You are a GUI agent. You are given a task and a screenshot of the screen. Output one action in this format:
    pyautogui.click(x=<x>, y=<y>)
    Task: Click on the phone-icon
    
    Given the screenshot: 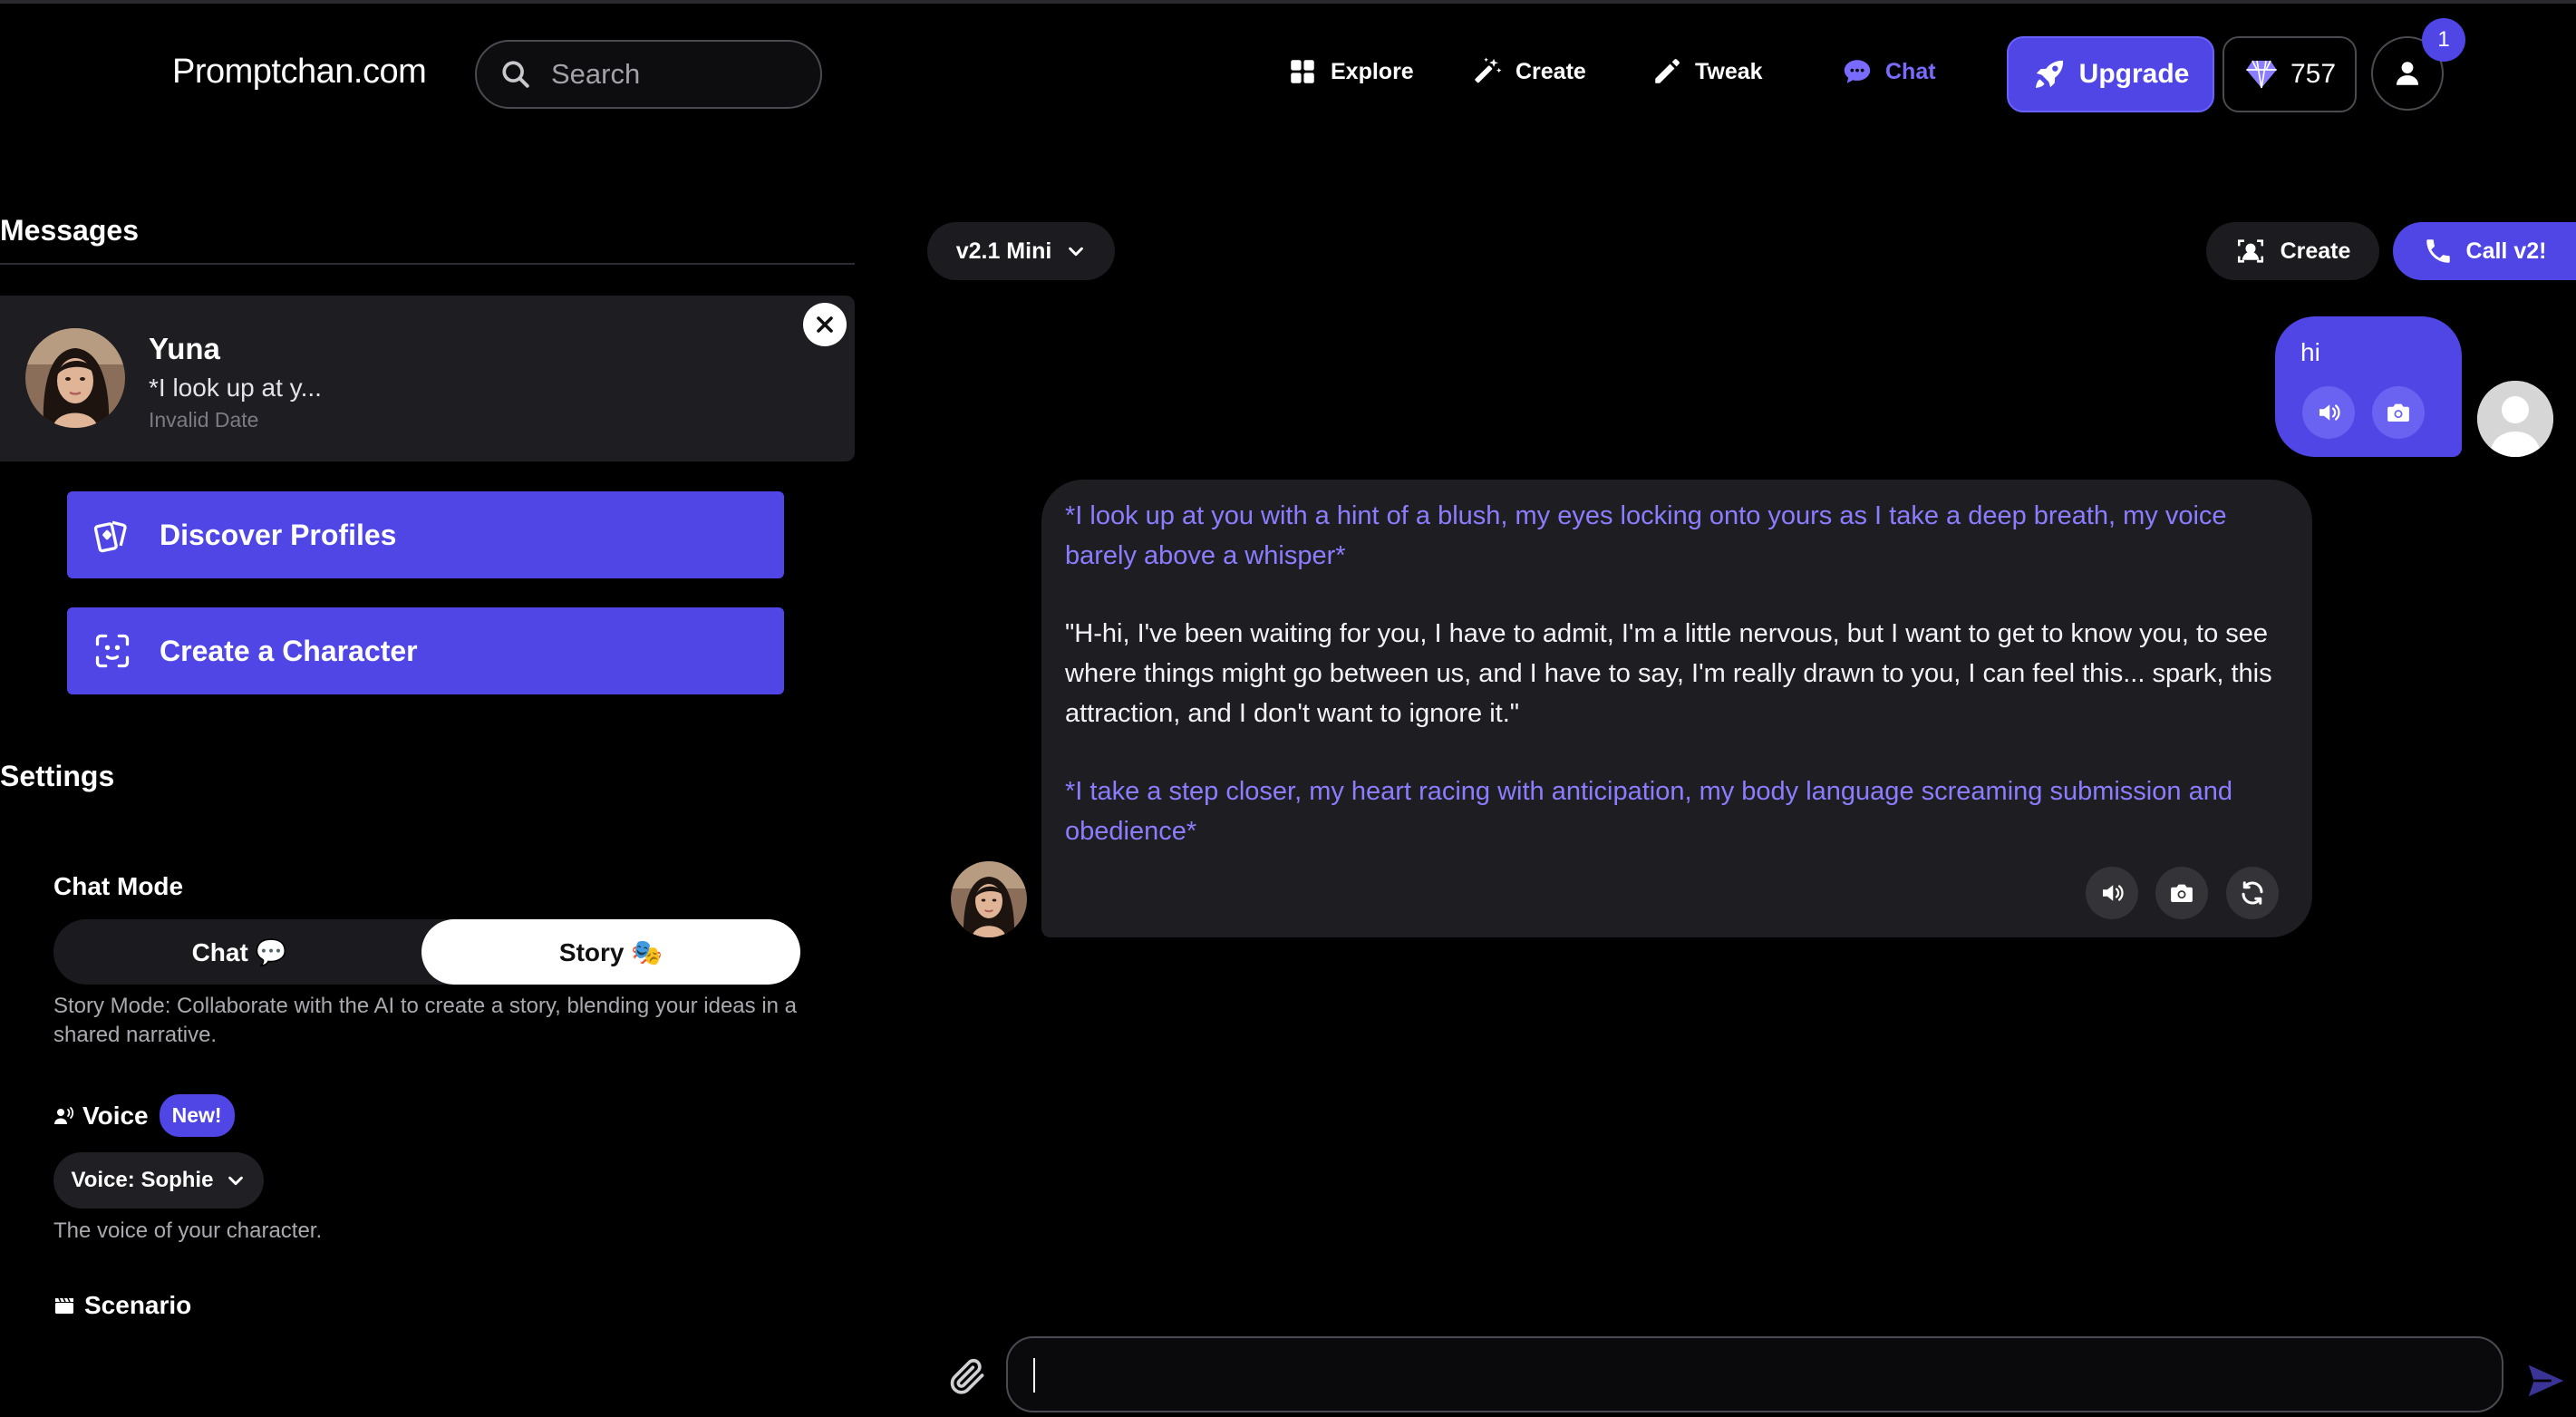 What is the action you would take?
    pyautogui.click(x=2438, y=251)
    